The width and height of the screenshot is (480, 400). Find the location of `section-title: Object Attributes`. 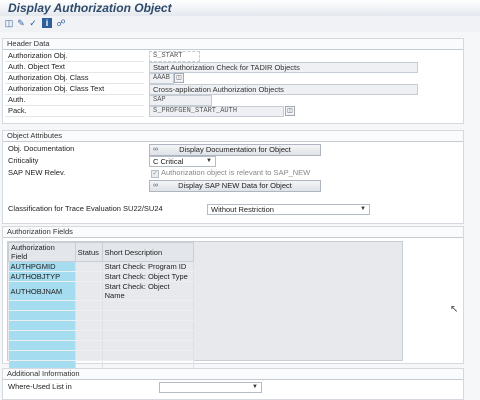

section-title: Object Attributes is located at coordinates (233, 136).